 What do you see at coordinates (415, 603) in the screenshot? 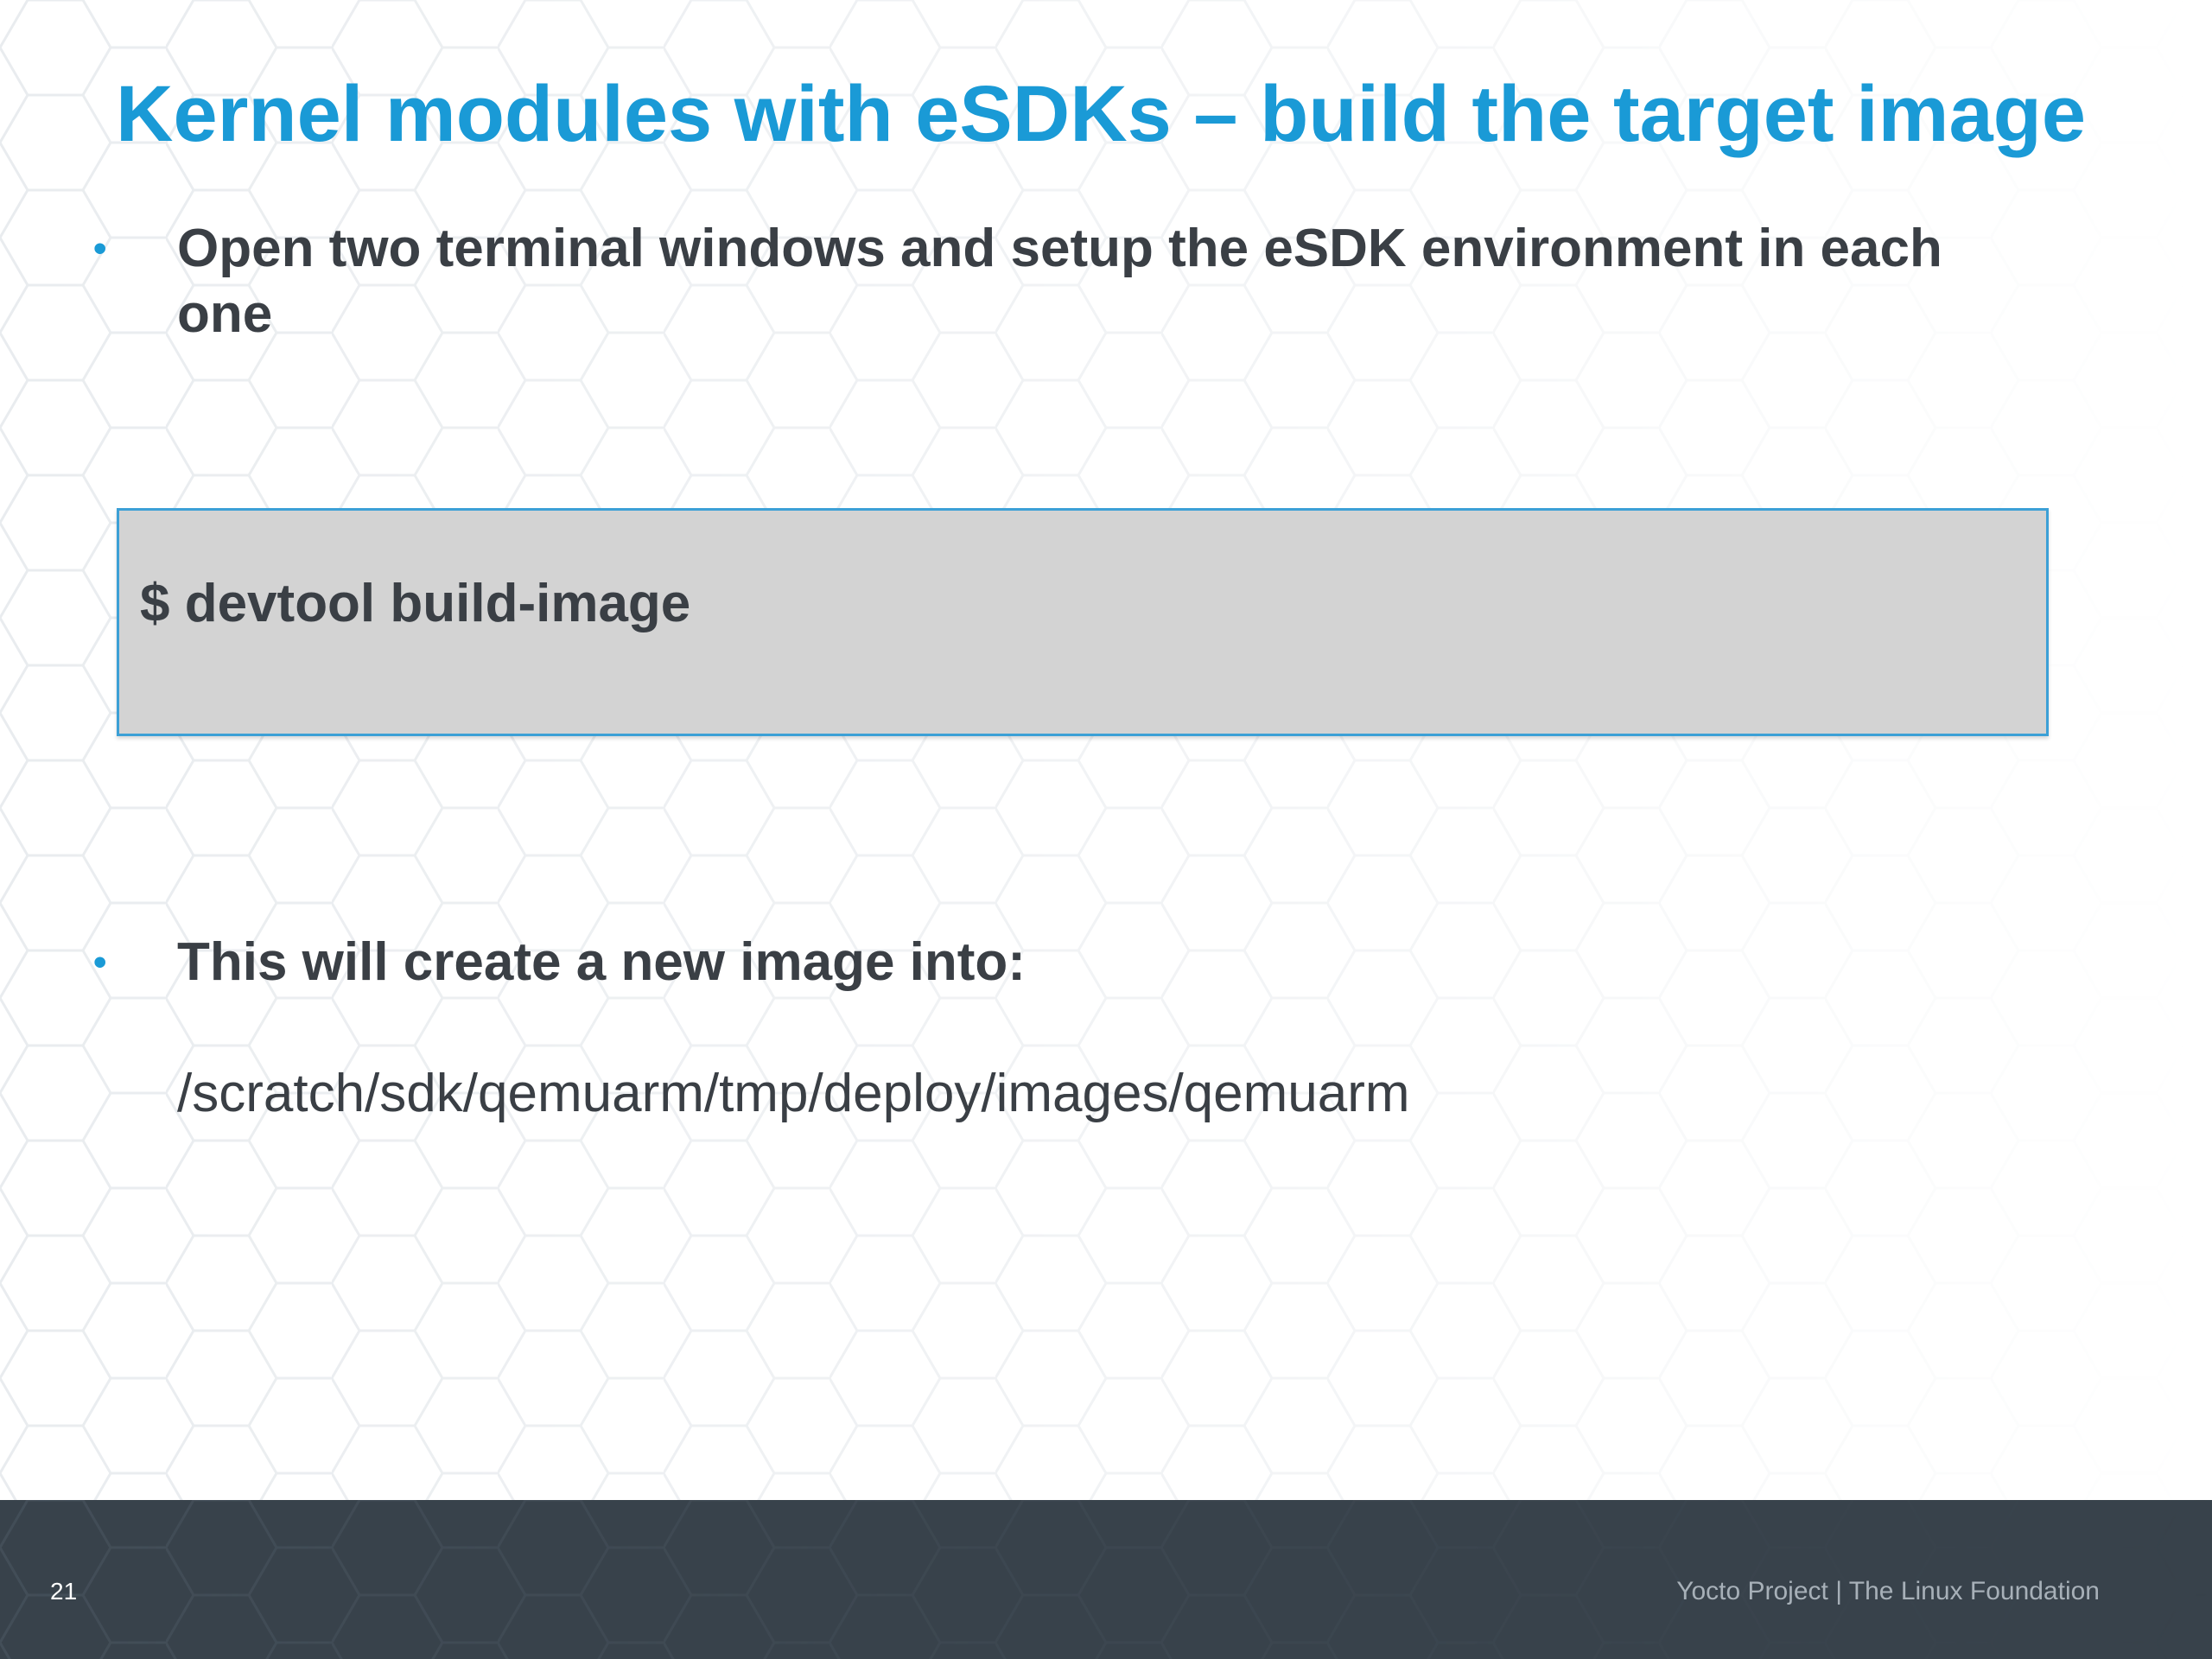
I see `command-text: $ devtool build-image` at bounding box center [415, 603].